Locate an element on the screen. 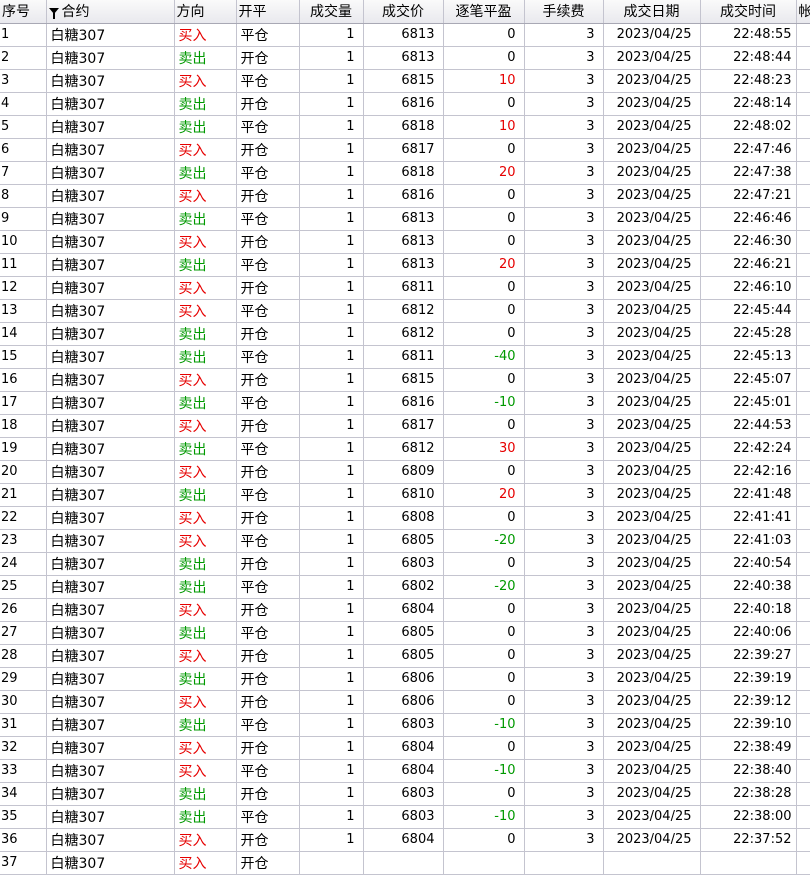 This screenshot has height=892, width=810. header-time: 成交时间 is located at coordinates (748, 12).